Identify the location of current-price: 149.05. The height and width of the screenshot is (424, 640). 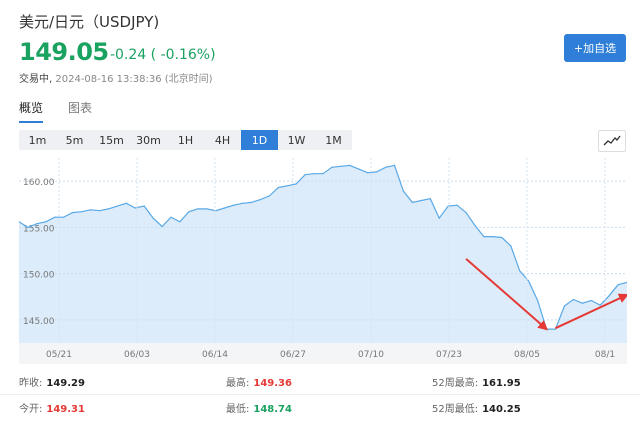
(64, 52).